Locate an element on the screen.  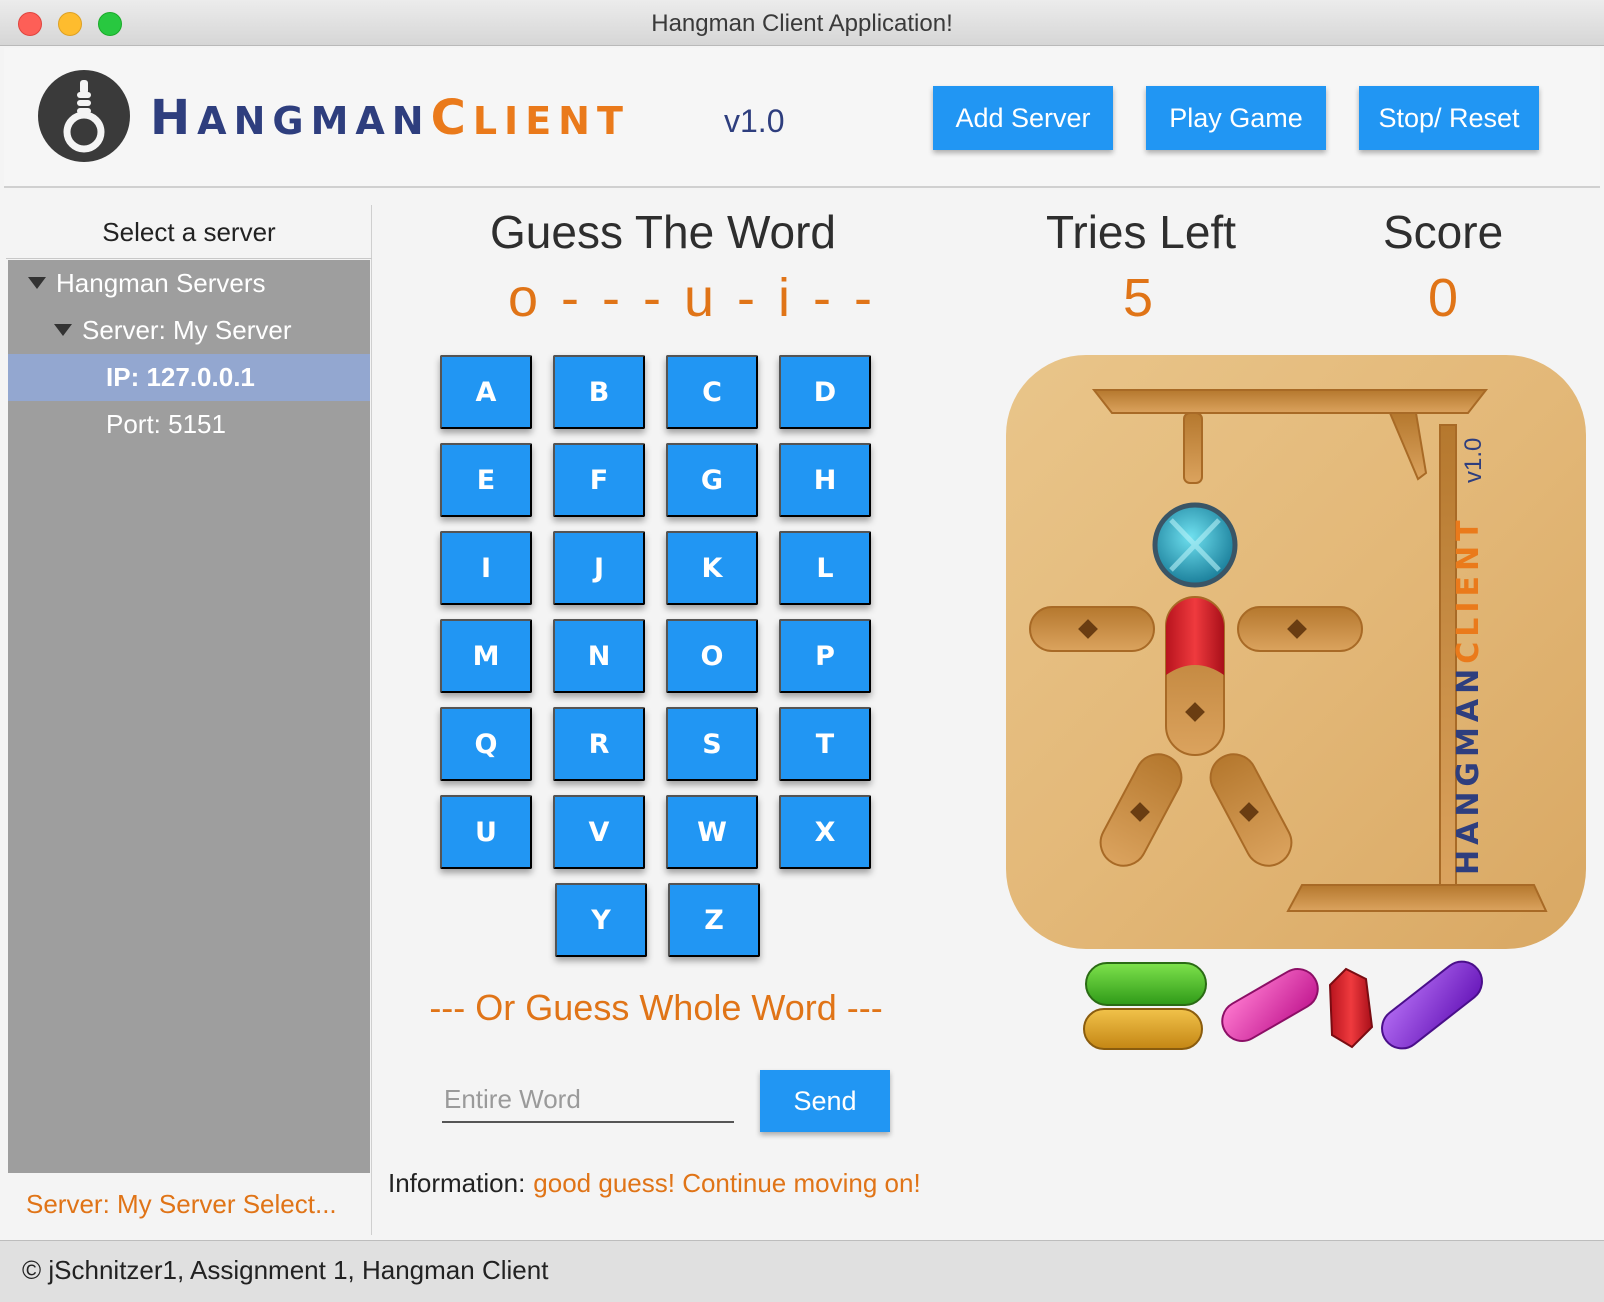
sidebar-heading: Select a server is located at coordinates (189, 232).